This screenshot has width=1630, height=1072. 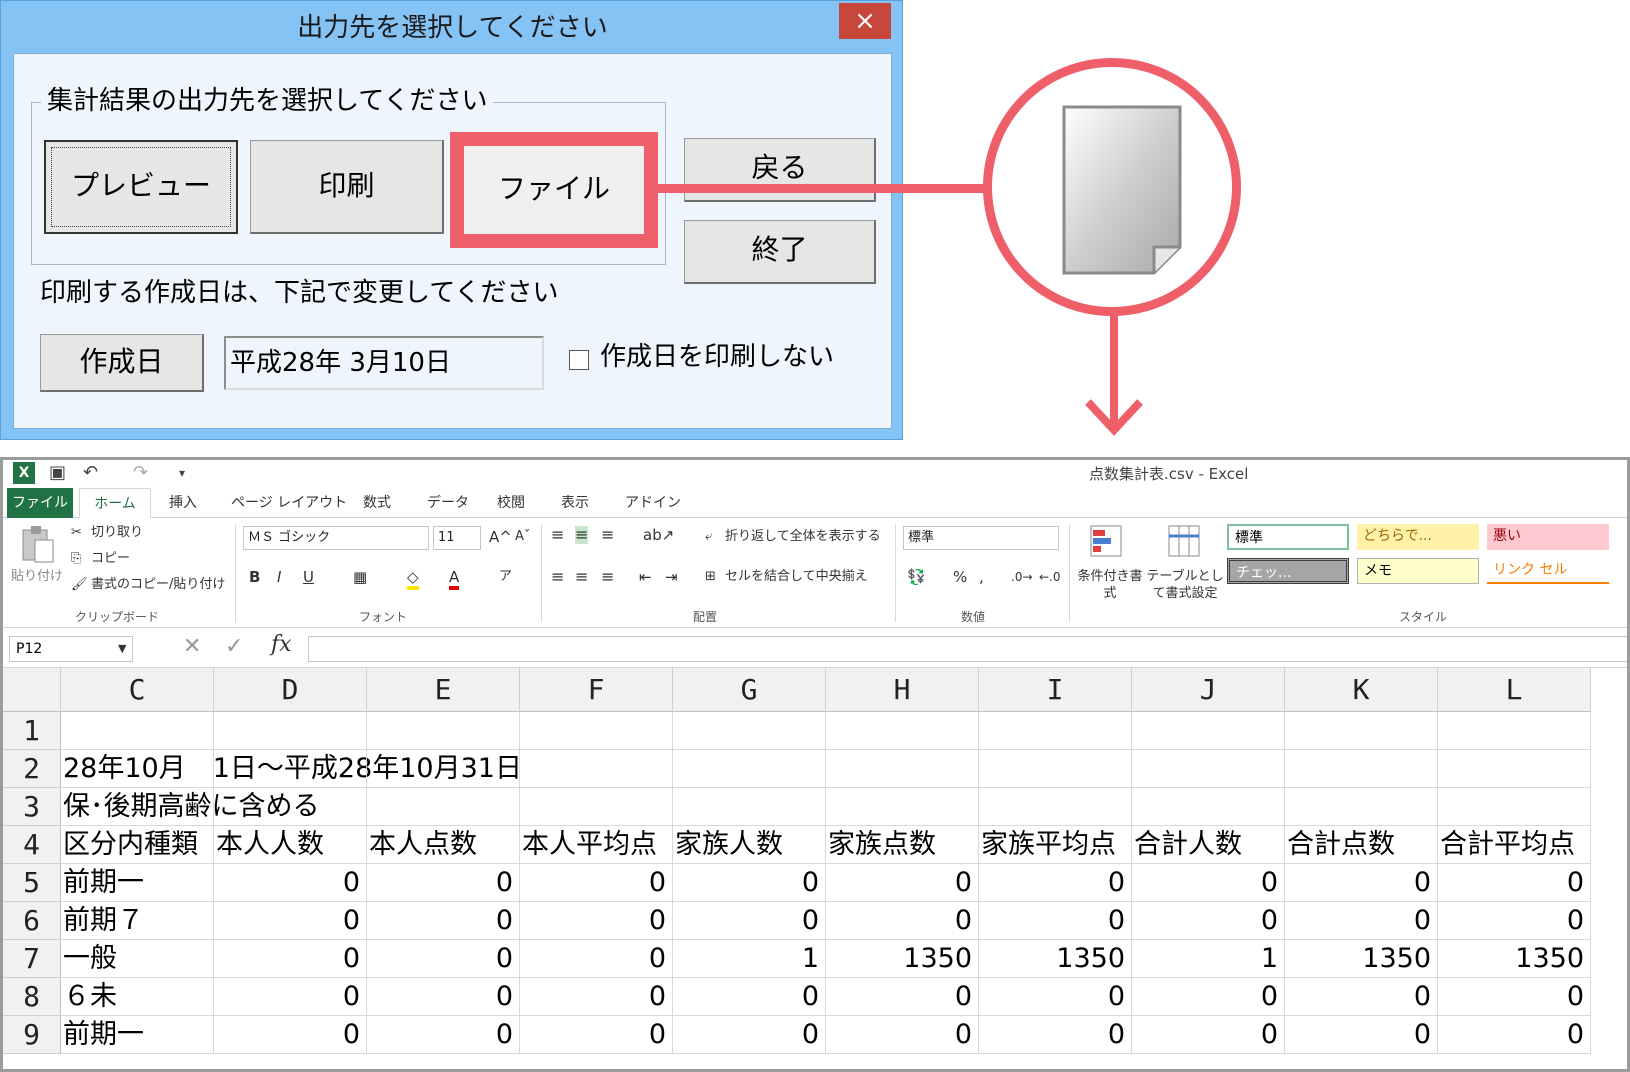 I want to click on column-header: J, so click(x=1208, y=690).